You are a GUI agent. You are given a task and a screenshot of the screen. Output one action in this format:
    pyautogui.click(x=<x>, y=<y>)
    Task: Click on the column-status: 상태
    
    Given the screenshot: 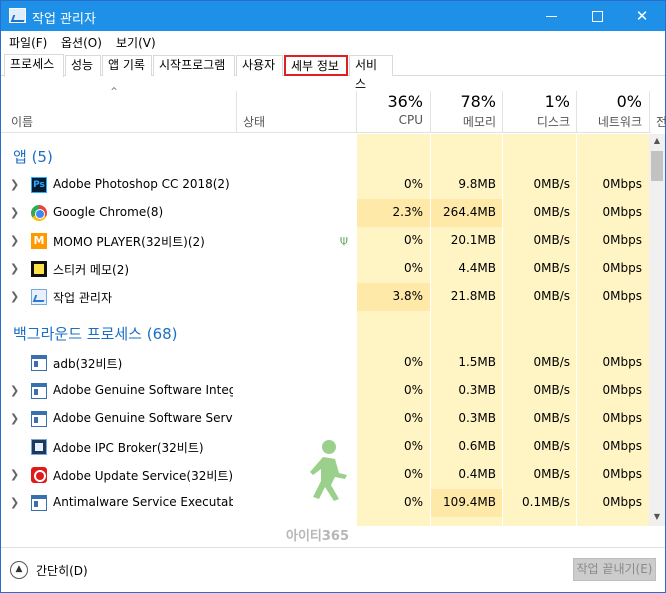 What is the action you would take?
    pyautogui.click(x=254, y=121)
    